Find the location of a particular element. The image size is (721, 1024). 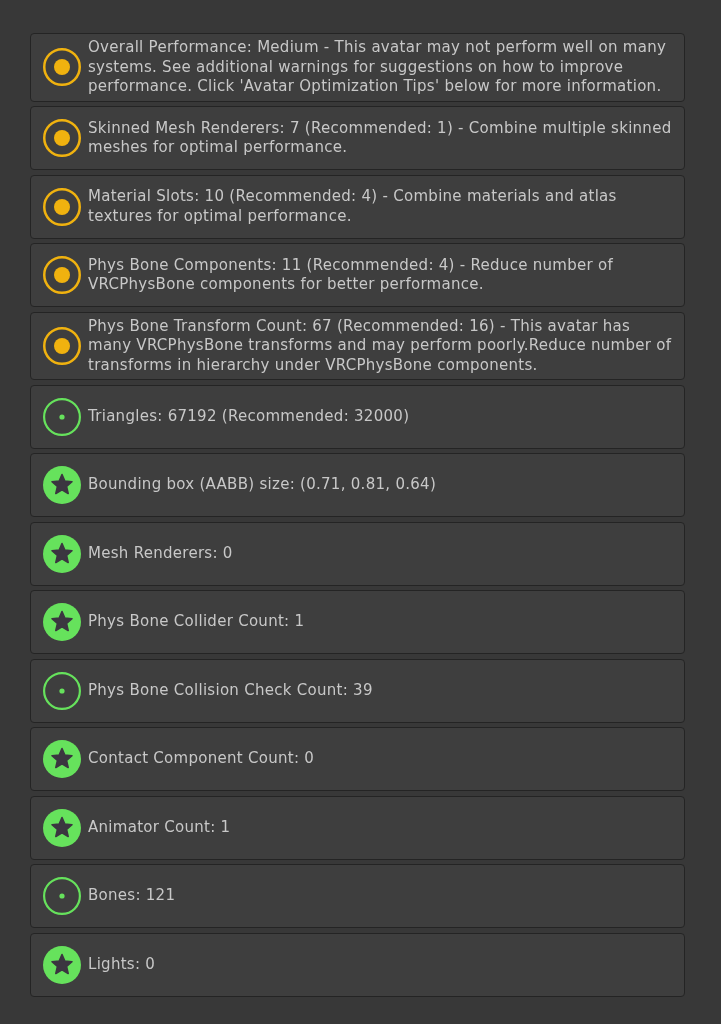

performance-message: Mesh Renderers: 0 is located at coordinates (161, 553).